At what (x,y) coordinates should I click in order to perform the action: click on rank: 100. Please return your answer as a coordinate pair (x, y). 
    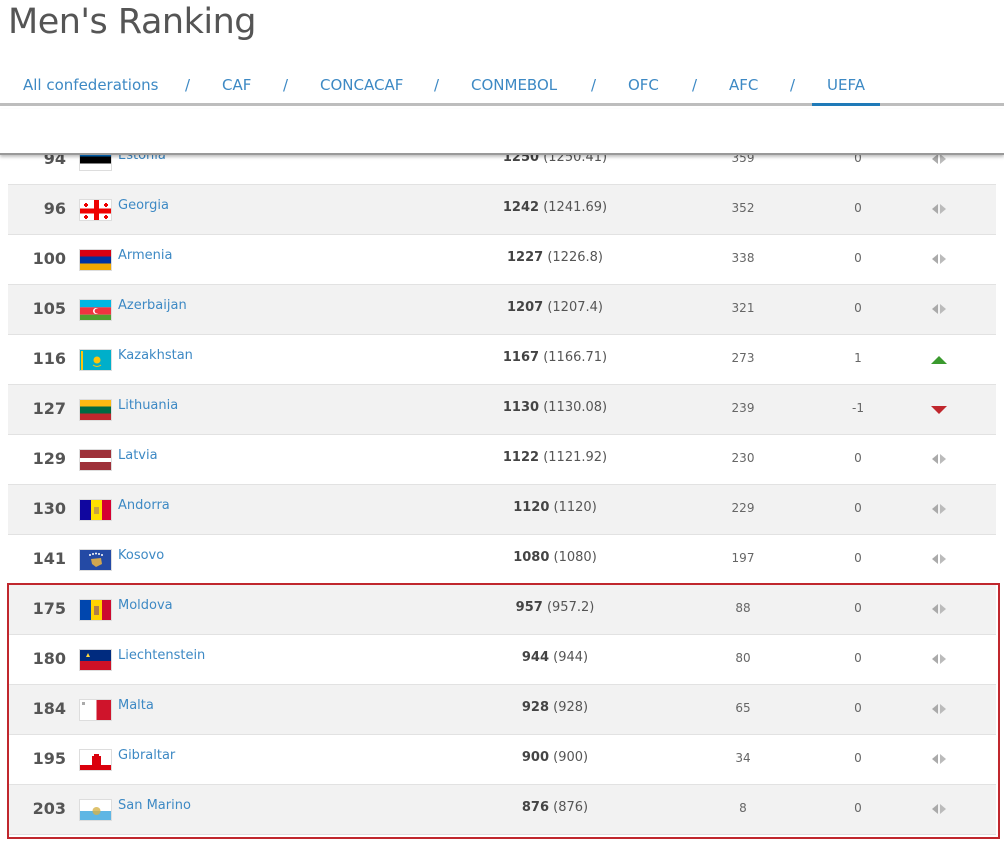
    Looking at the image, I should click on (49, 258).